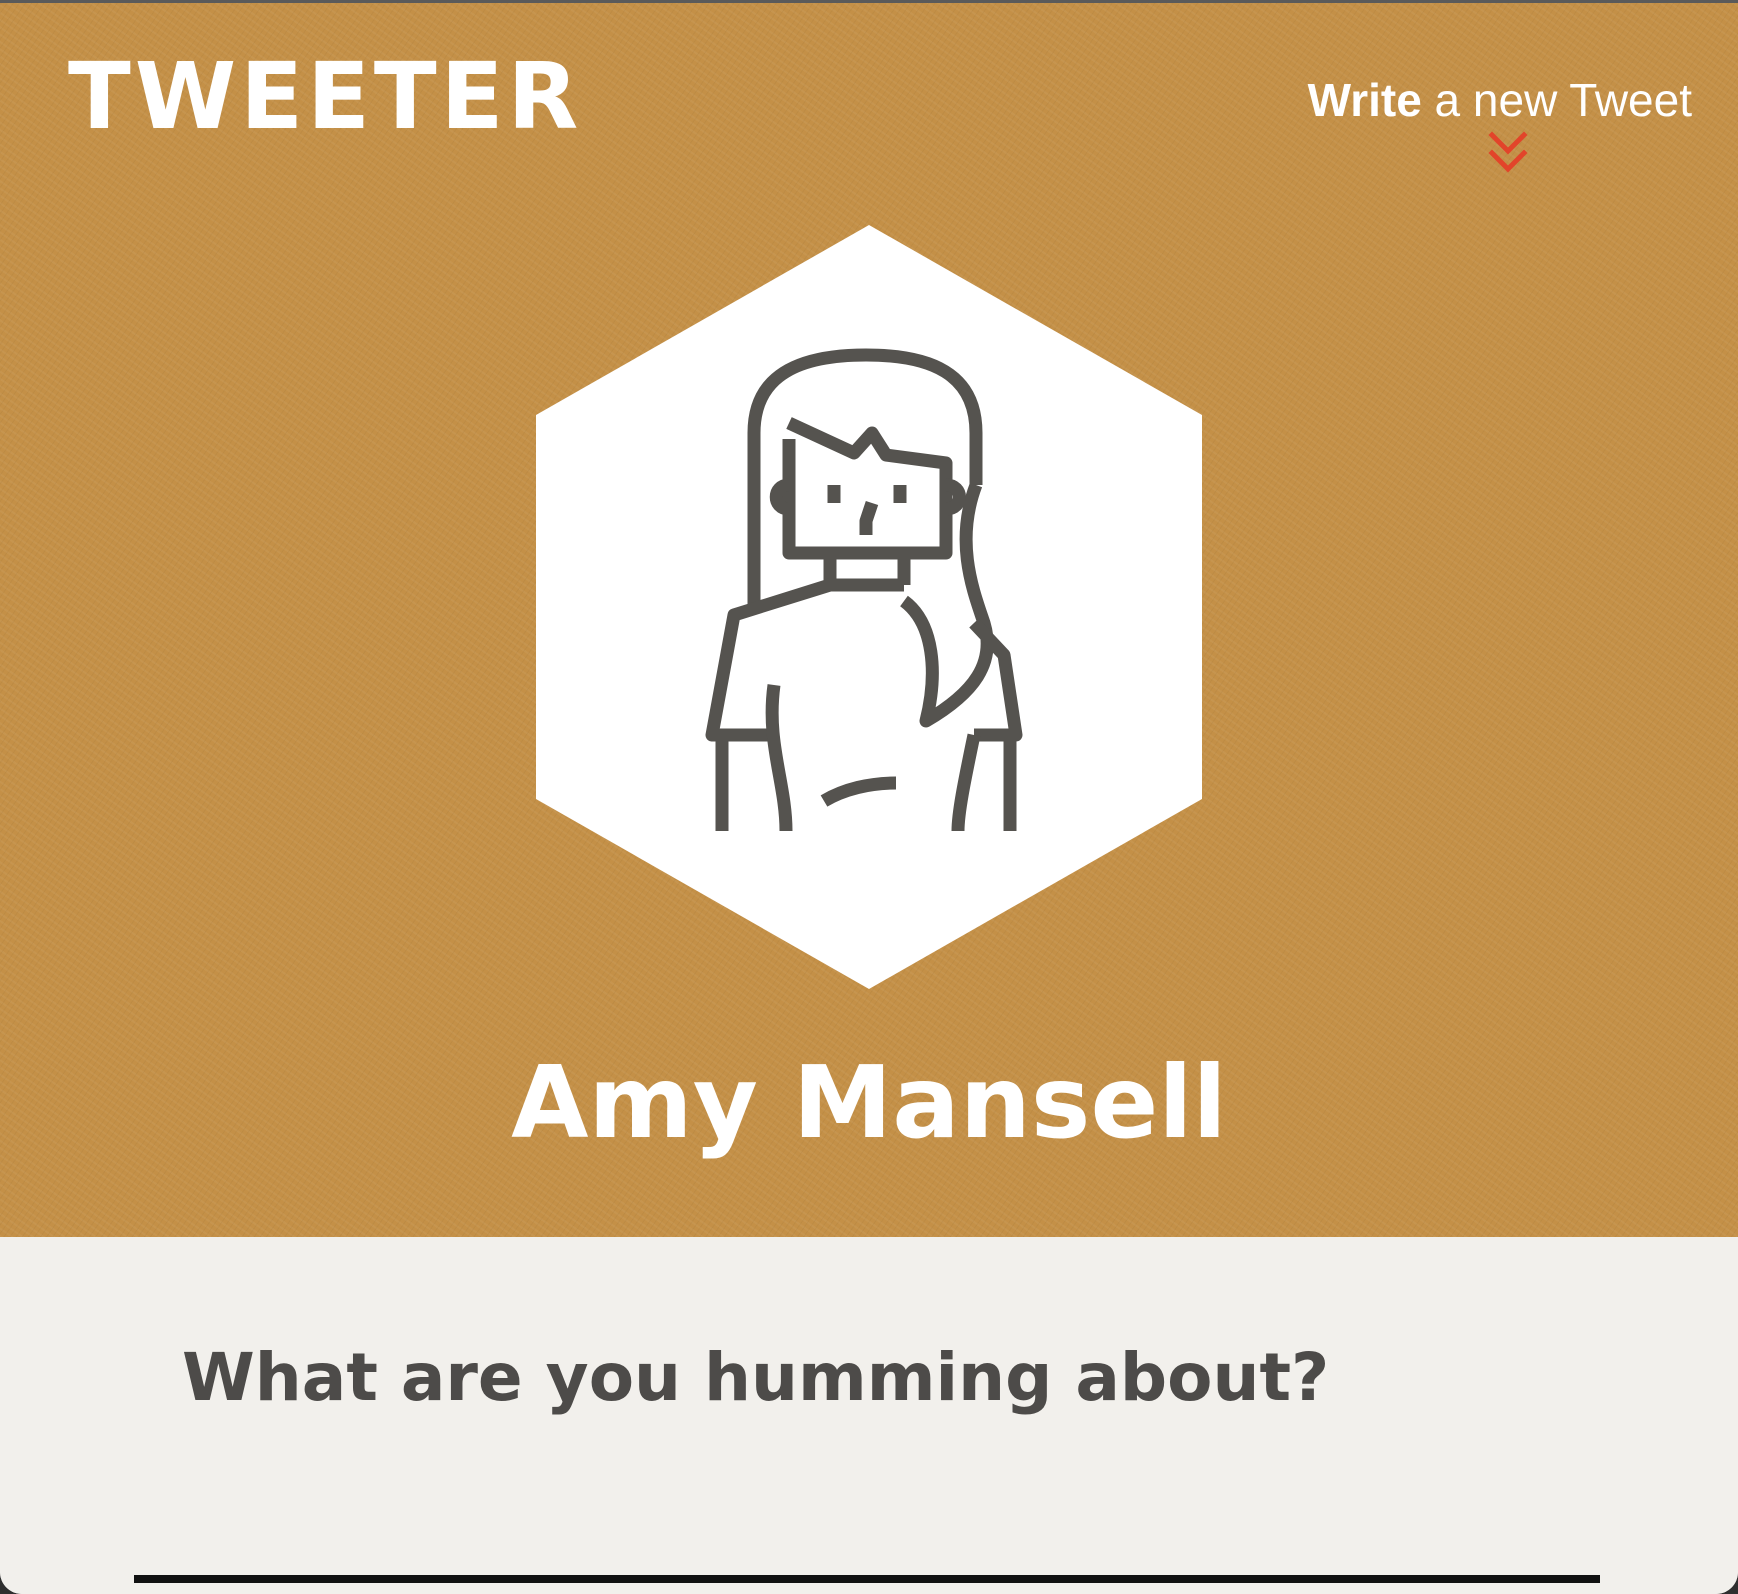 This screenshot has height=1594, width=1738. I want to click on double-chevron-down-icon, so click(1508, 154).